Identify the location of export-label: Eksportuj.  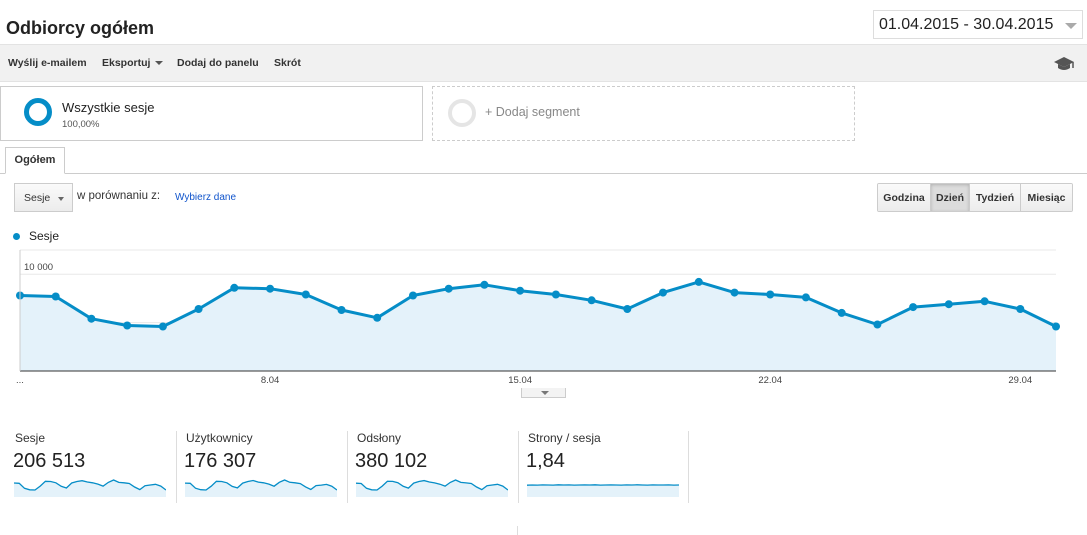
(126, 63).